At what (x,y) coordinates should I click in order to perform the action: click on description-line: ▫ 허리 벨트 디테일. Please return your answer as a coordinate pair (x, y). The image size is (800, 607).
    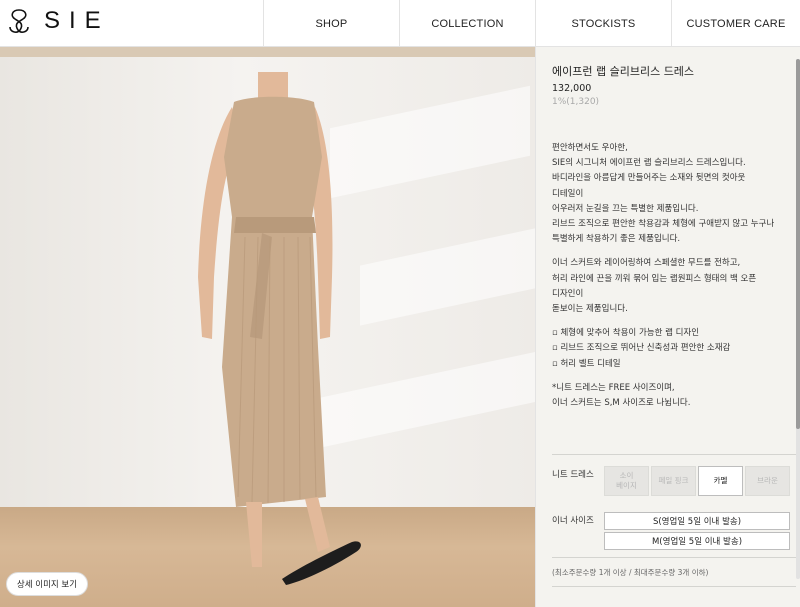
    Looking at the image, I should click on (586, 363).